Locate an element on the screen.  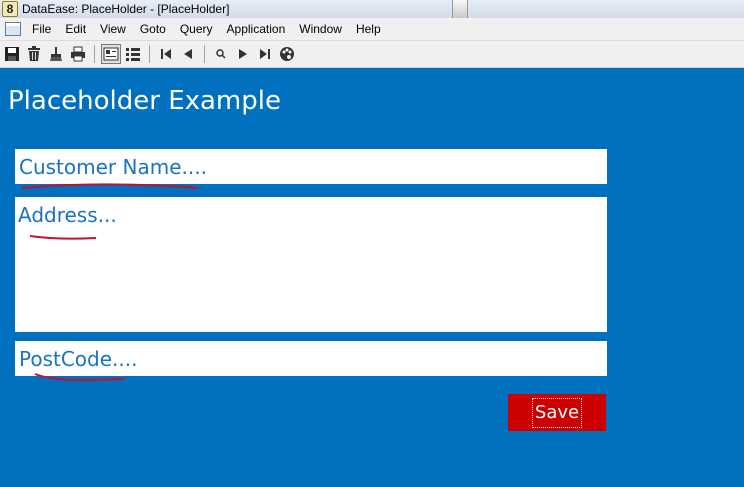
search-icon is located at coordinates (221, 54).